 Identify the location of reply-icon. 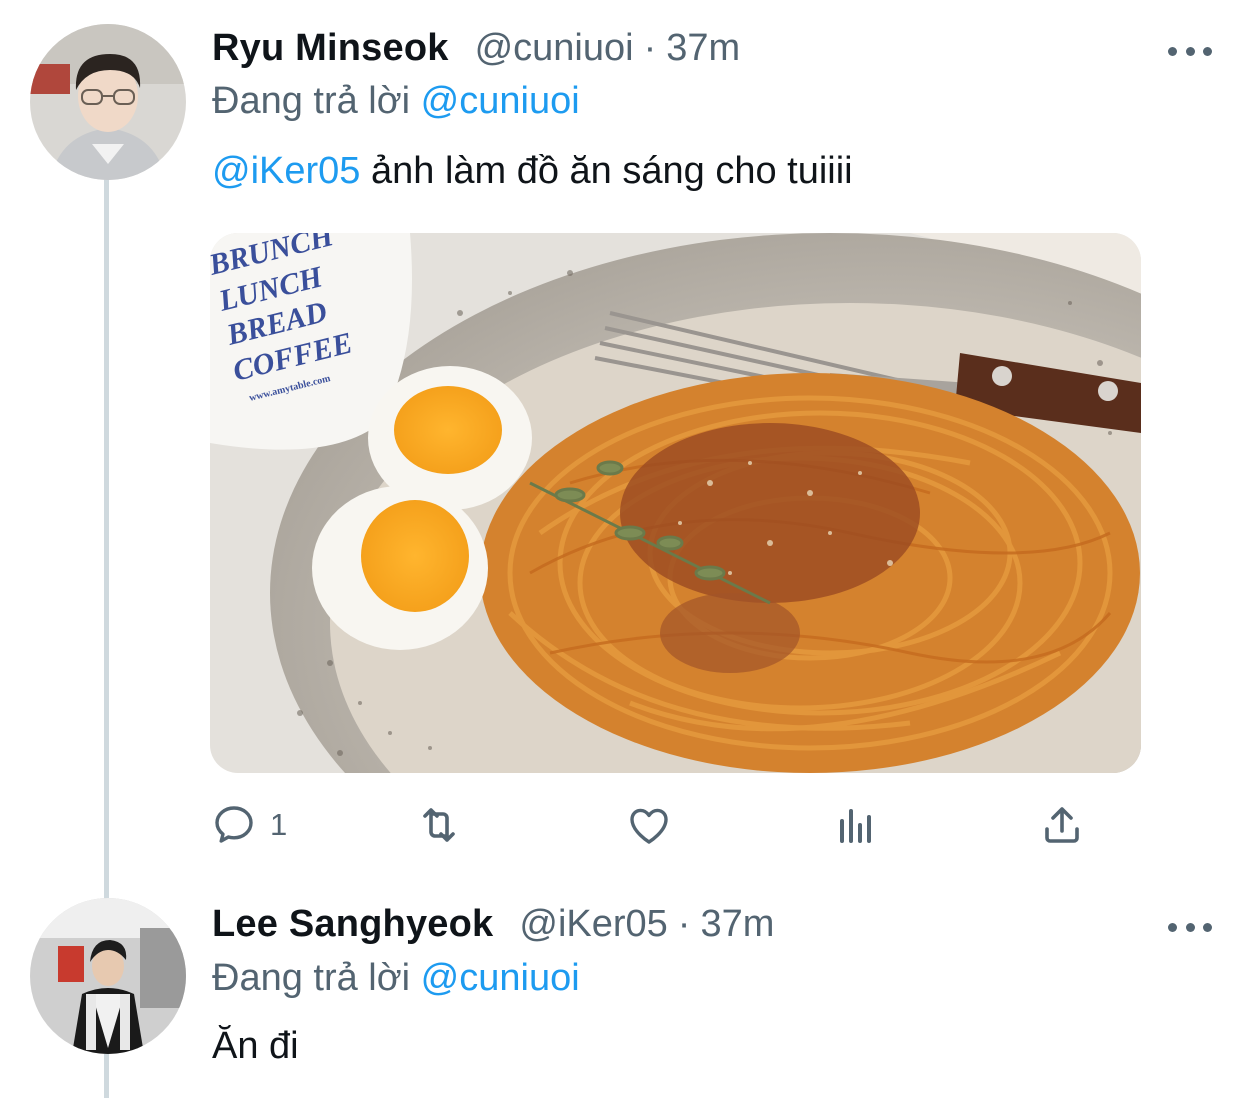
(234, 824).